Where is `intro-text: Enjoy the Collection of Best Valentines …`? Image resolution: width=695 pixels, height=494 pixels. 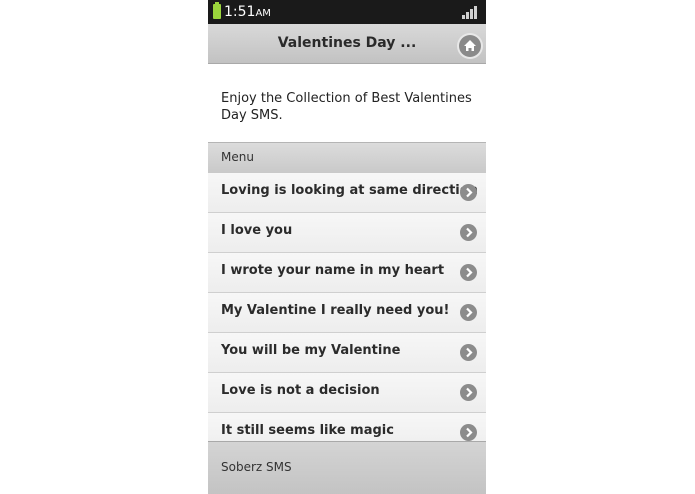 intro-text: Enjoy the Collection of Best Valentines … is located at coordinates (346, 107).